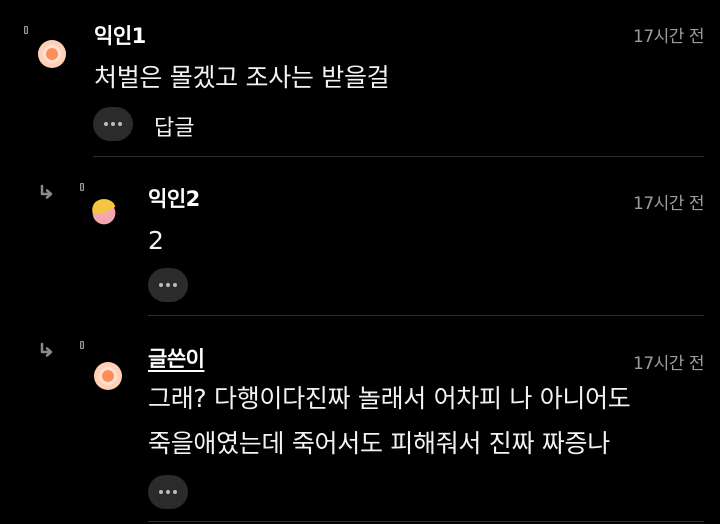 This screenshot has width=720, height=524. What do you see at coordinates (104, 213) in the screenshot?
I see `moon-avatar` at bounding box center [104, 213].